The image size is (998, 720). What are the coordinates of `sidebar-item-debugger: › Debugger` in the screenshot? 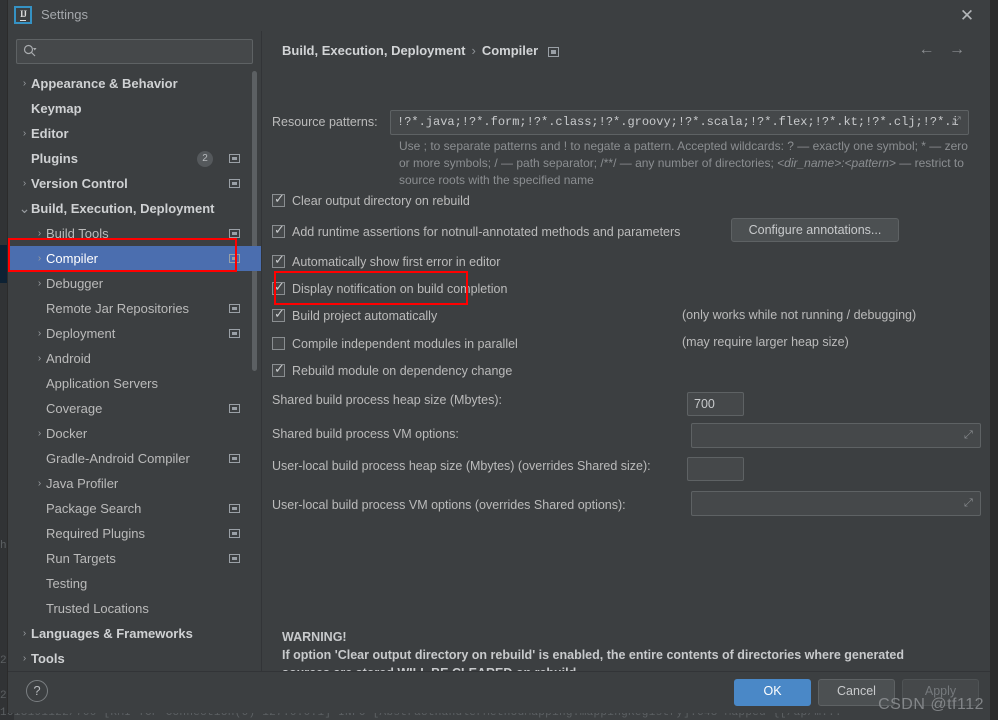 It's located at (134, 283).